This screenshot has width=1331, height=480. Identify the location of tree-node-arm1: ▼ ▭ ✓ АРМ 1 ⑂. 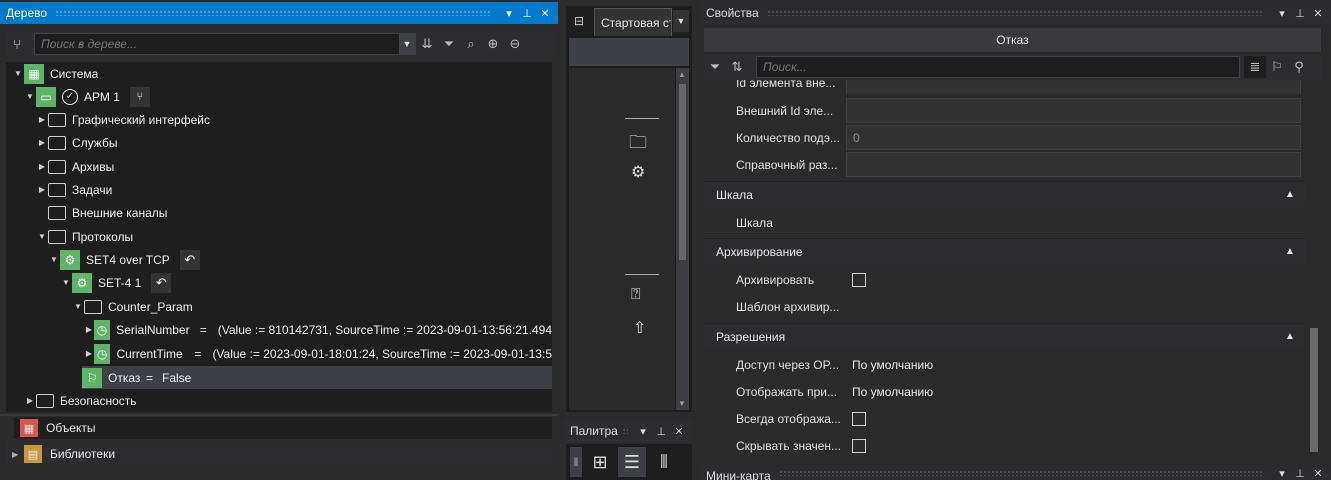
(87, 96).